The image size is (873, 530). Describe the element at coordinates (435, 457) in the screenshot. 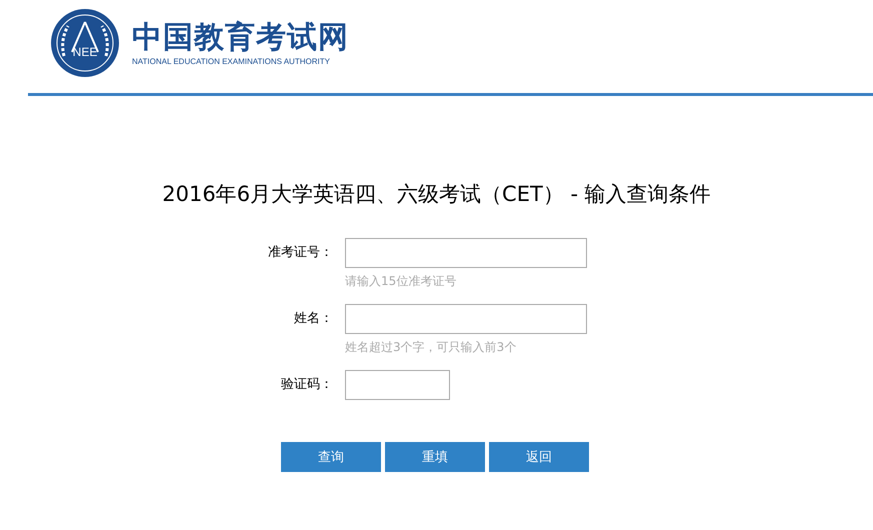

I see `form-button: 重填` at that location.